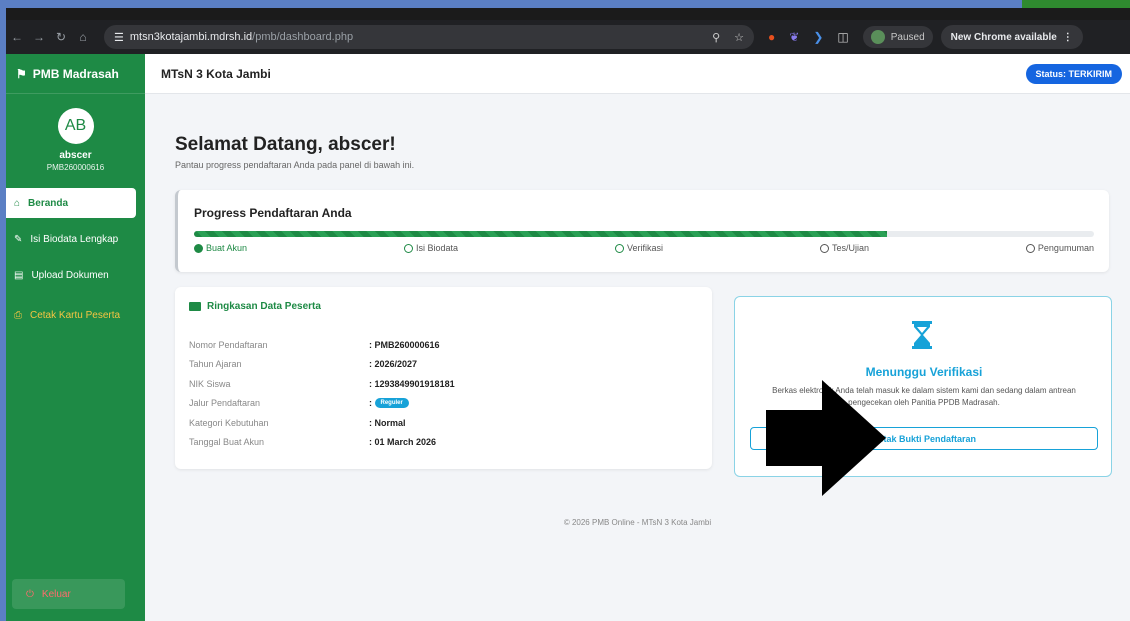 The image size is (1130, 621). Describe the element at coordinates (83, 37) in the screenshot. I see `home-browser-icon: ⌂` at that location.